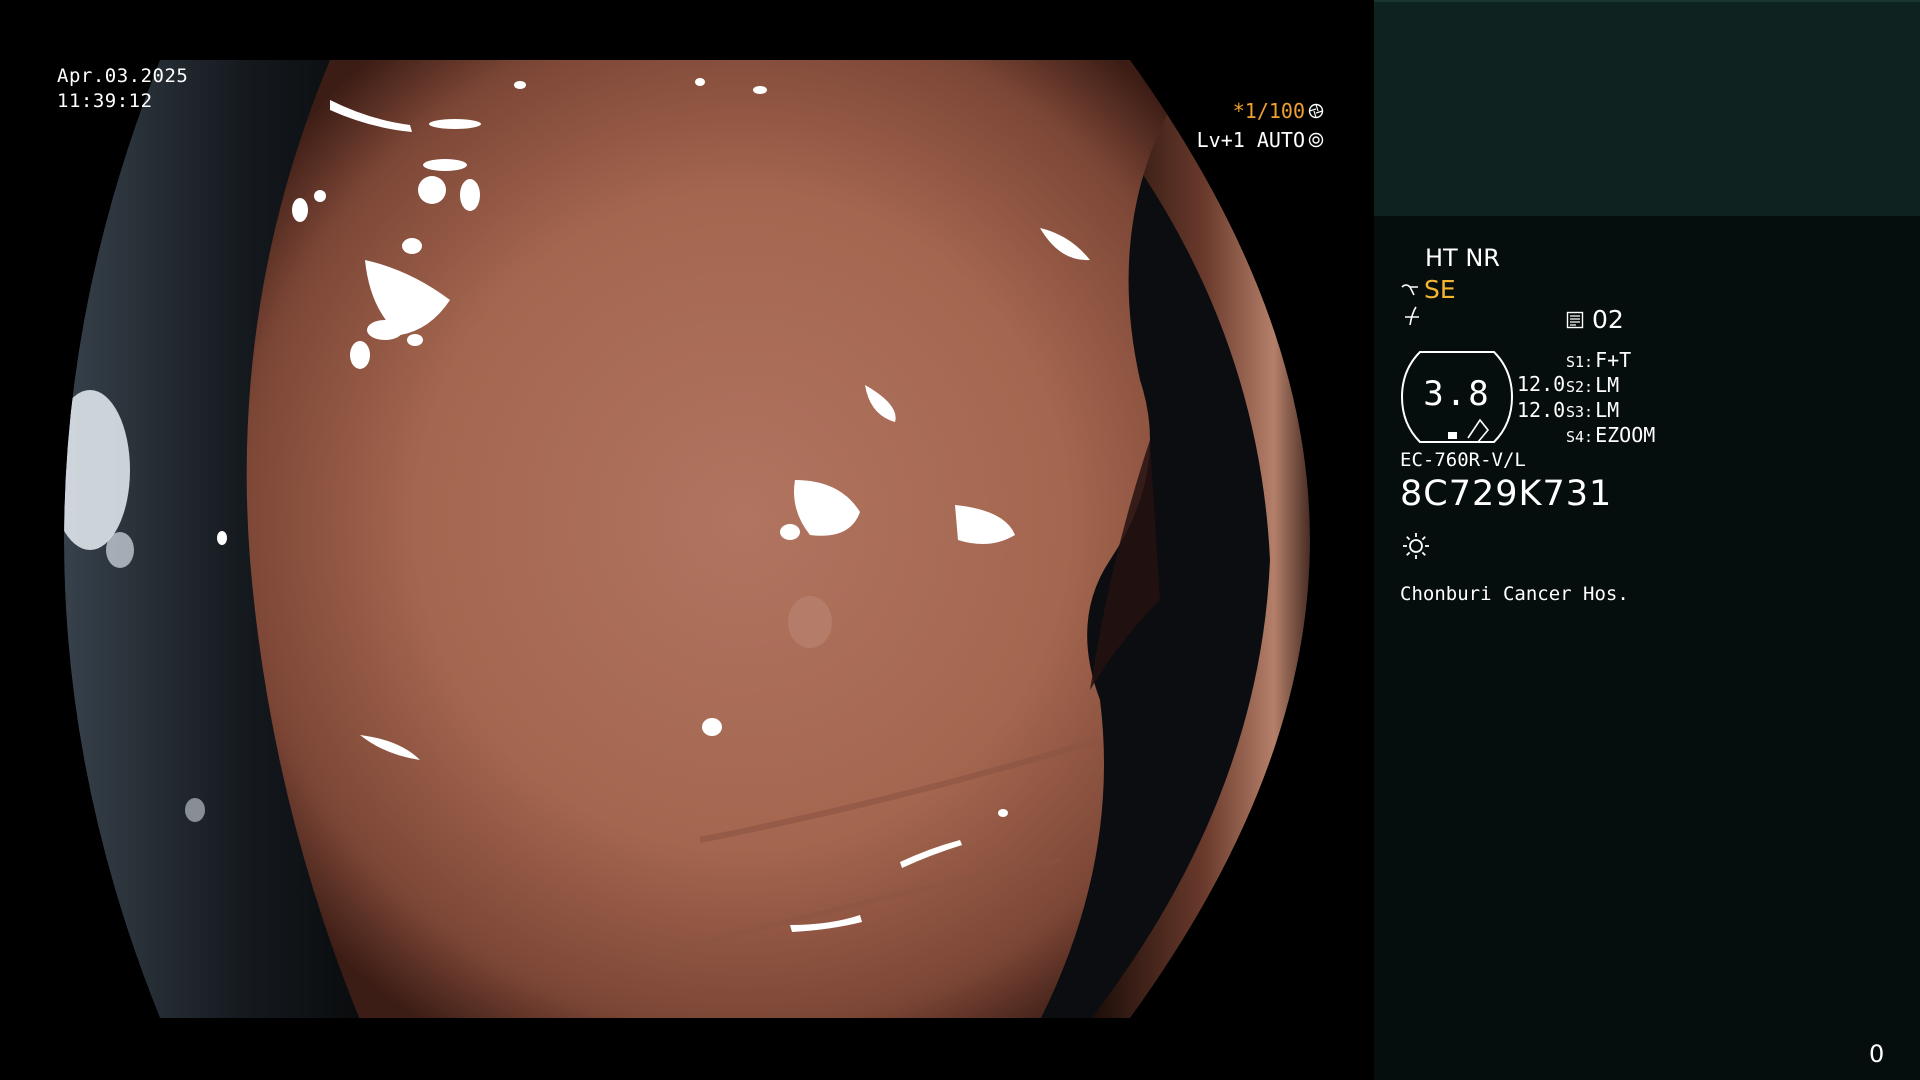 This screenshot has height=1080, width=1920. Describe the element at coordinates (1580, 362) in the screenshot. I see `switch-key: S1:` at that location.